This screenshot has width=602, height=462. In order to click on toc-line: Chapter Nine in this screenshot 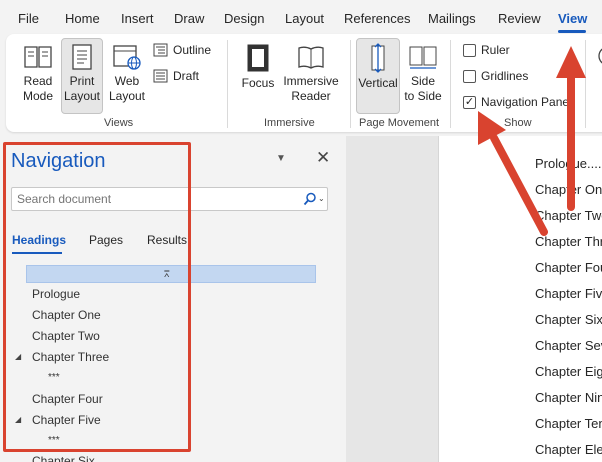, I will do `click(568, 397)`.